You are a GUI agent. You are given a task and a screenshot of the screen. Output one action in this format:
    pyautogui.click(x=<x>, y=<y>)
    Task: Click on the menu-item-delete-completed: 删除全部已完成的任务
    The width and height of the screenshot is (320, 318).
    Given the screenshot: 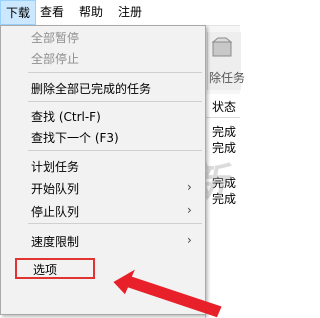 What is the action you would take?
    pyautogui.click(x=91, y=89)
    